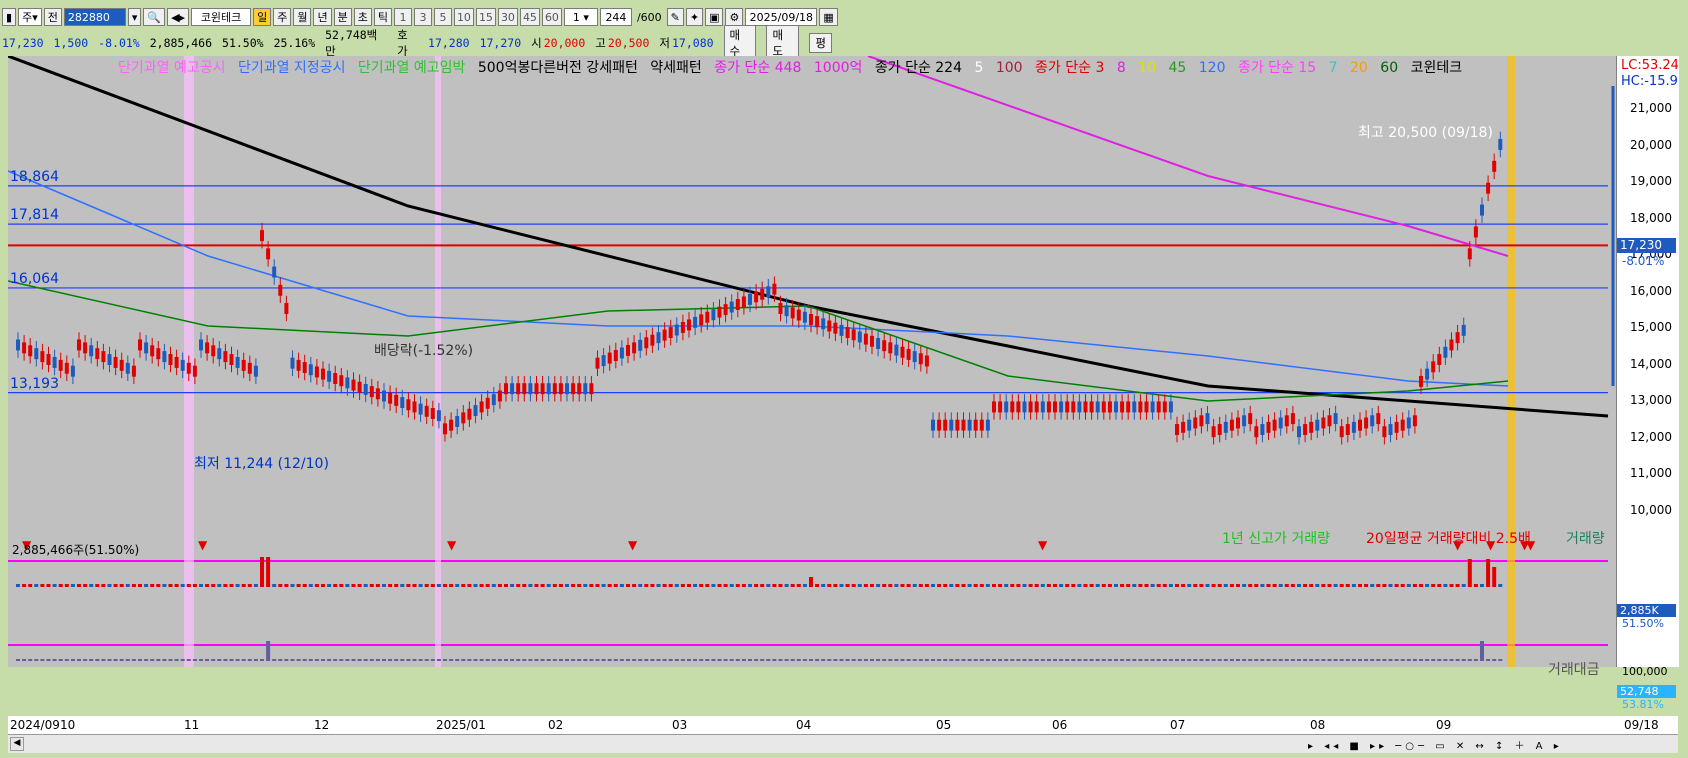 This screenshot has width=1688, height=758. What do you see at coordinates (30, 17) in the screenshot?
I see `period-select: 주 ▾` at bounding box center [30, 17].